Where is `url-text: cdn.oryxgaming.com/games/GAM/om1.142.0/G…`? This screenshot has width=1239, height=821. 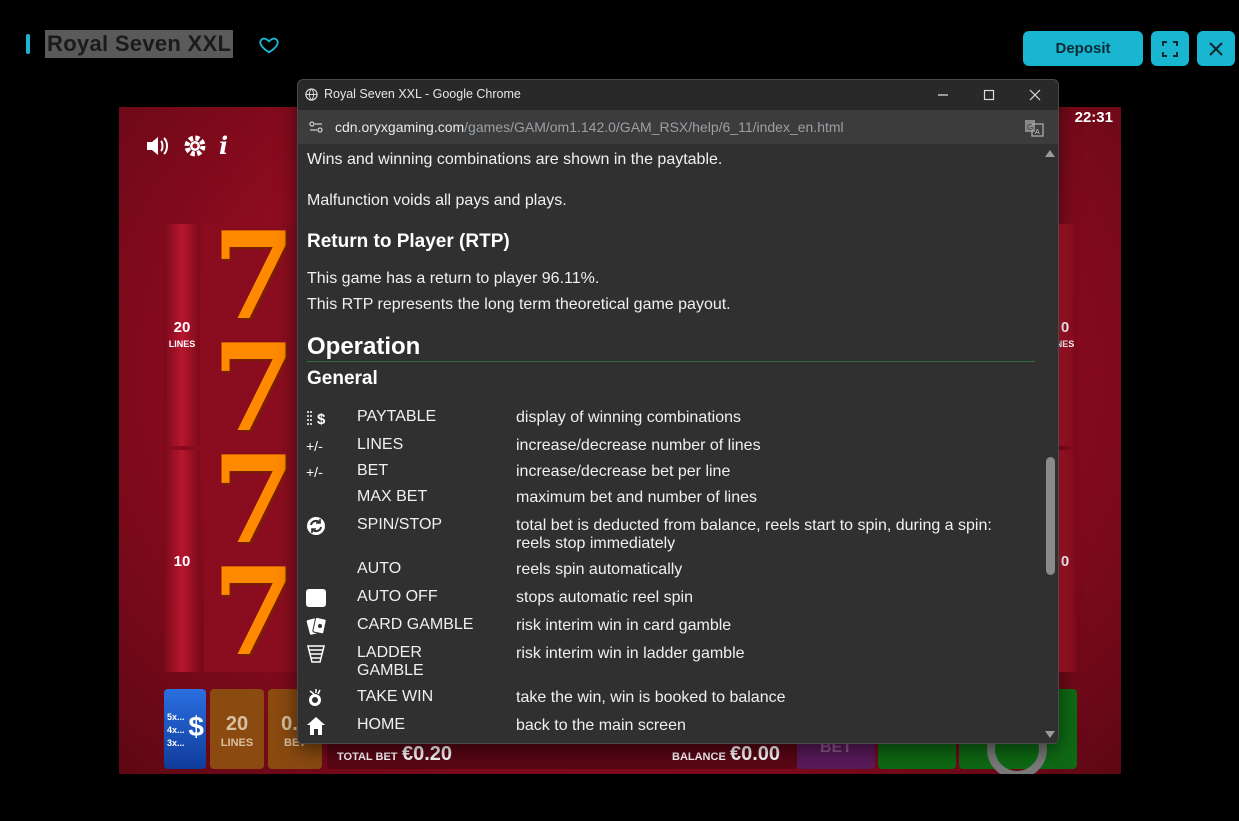 url-text: cdn.oryxgaming.com/games/GAM/om1.142.0/G… is located at coordinates (589, 127).